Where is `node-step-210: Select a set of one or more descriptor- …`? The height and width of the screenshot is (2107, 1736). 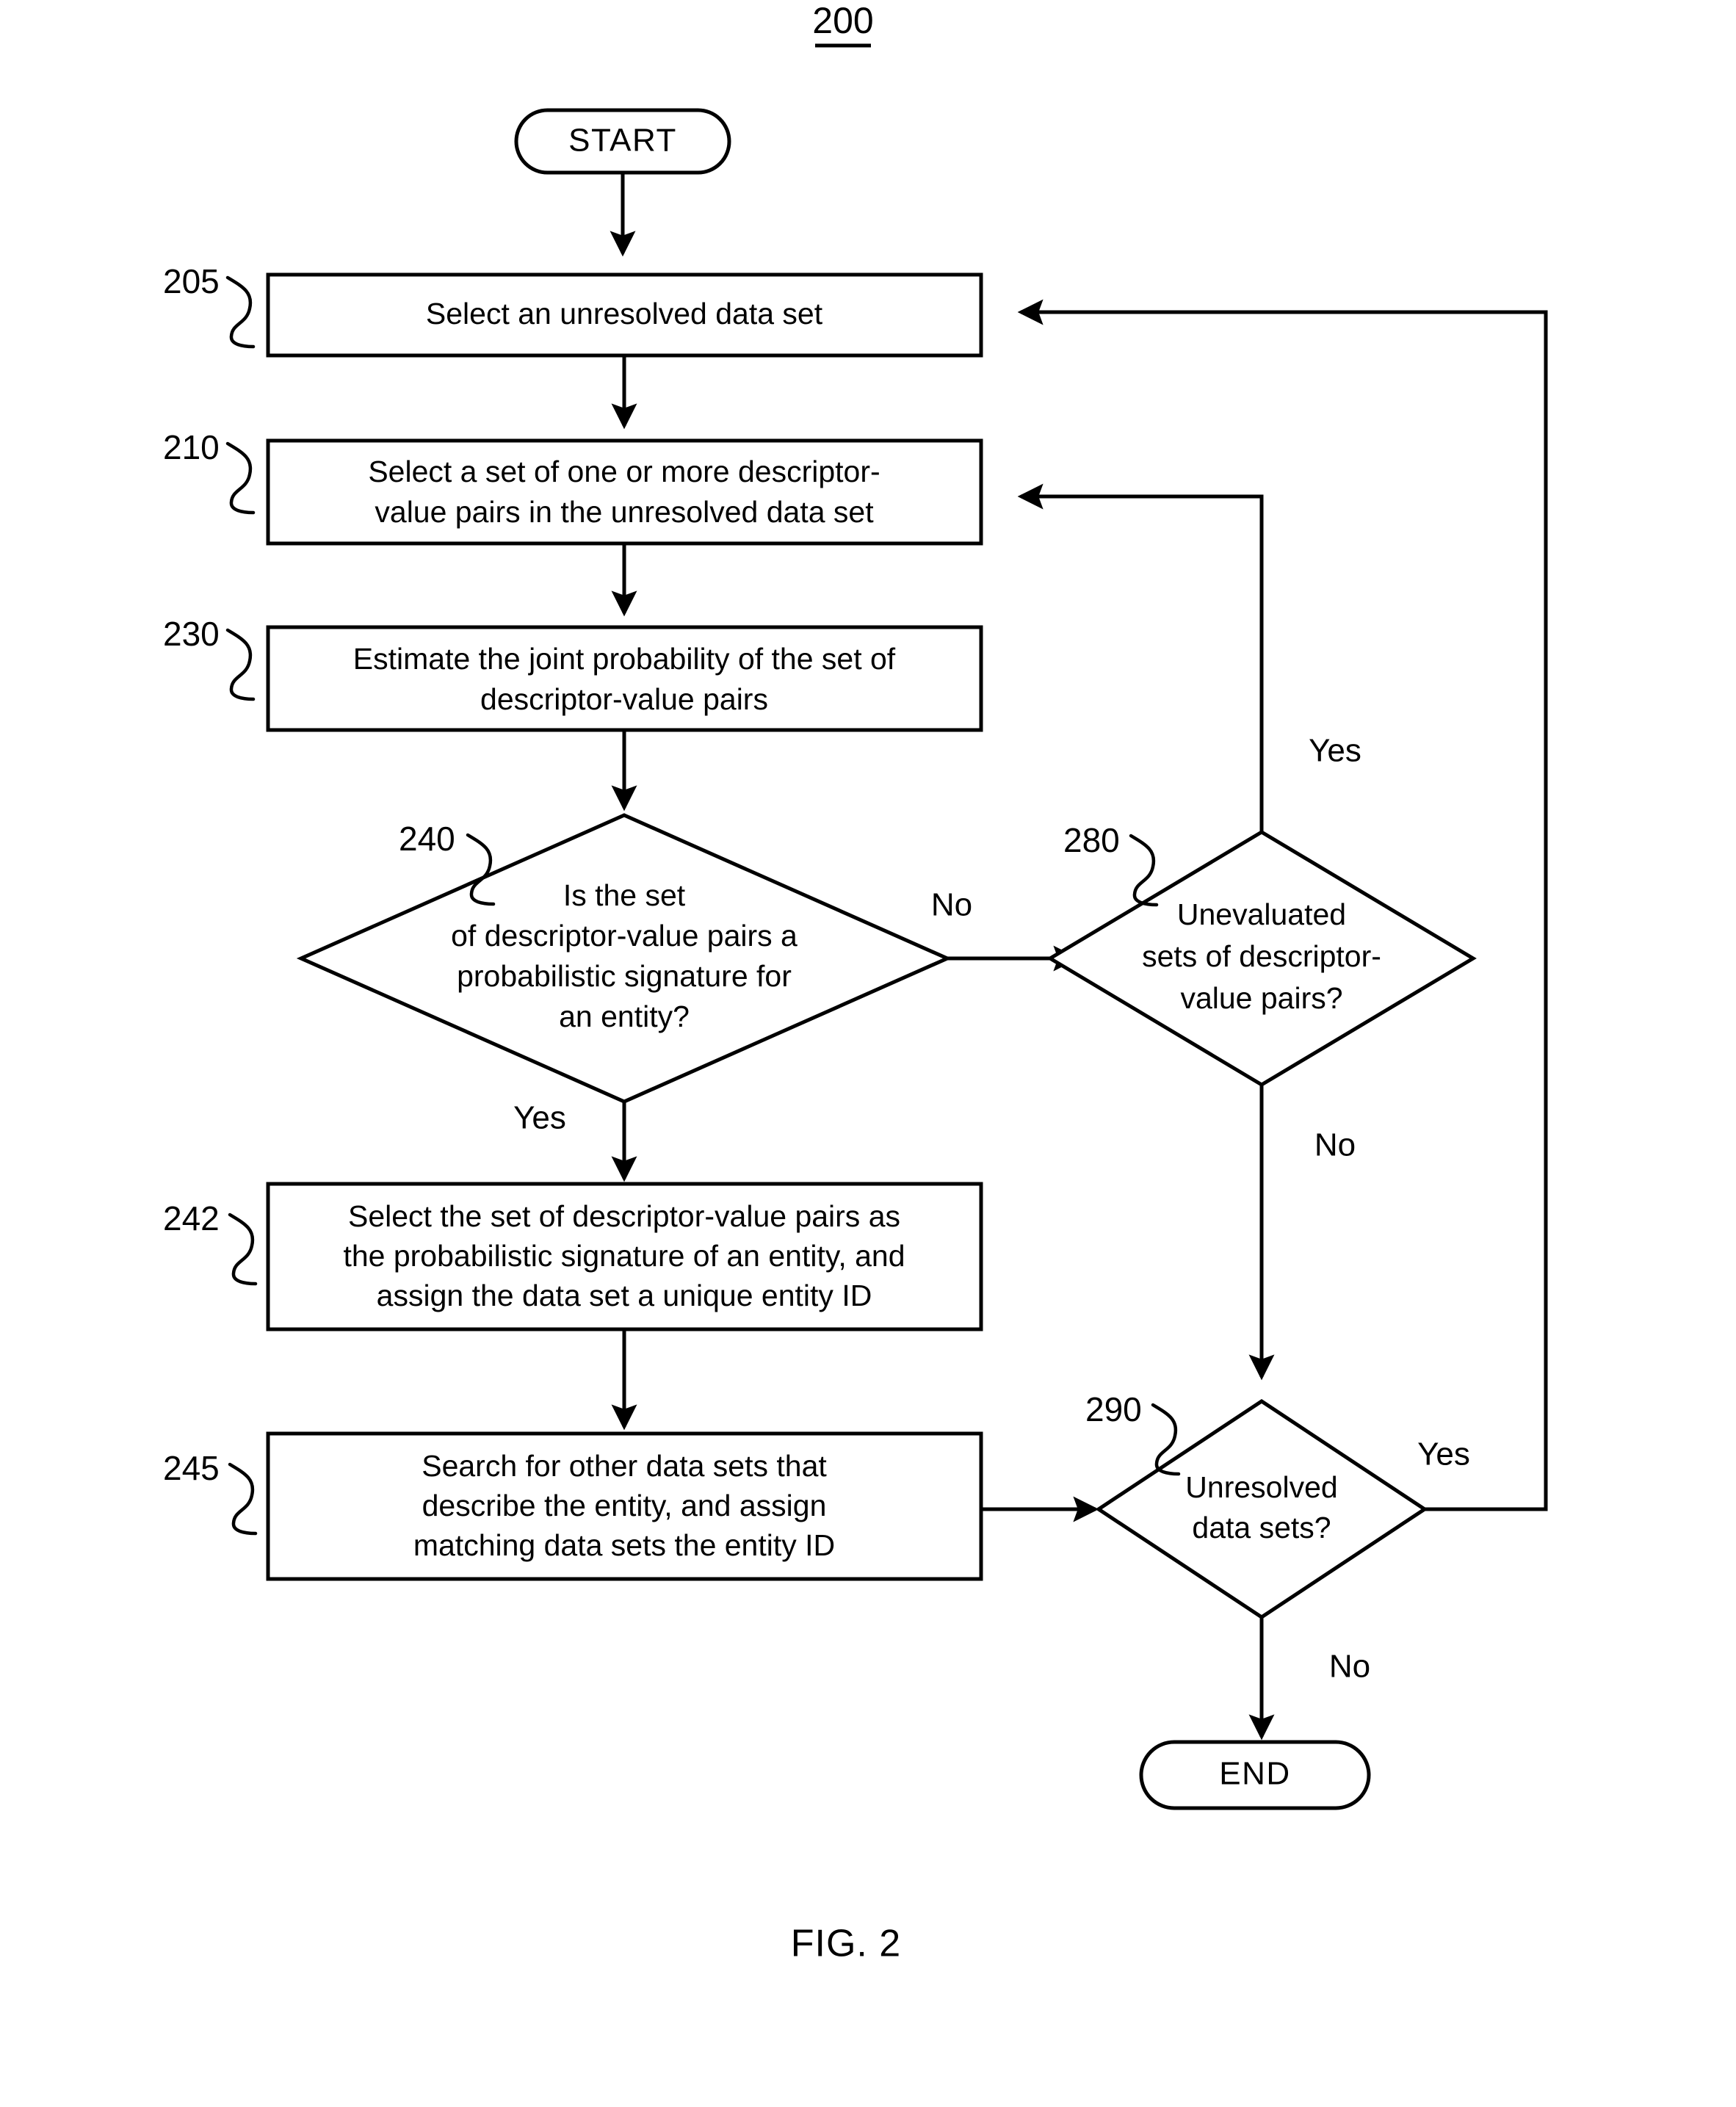 node-step-210: Select a set of one or more descriptor- … is located at coordinates (624, 492).